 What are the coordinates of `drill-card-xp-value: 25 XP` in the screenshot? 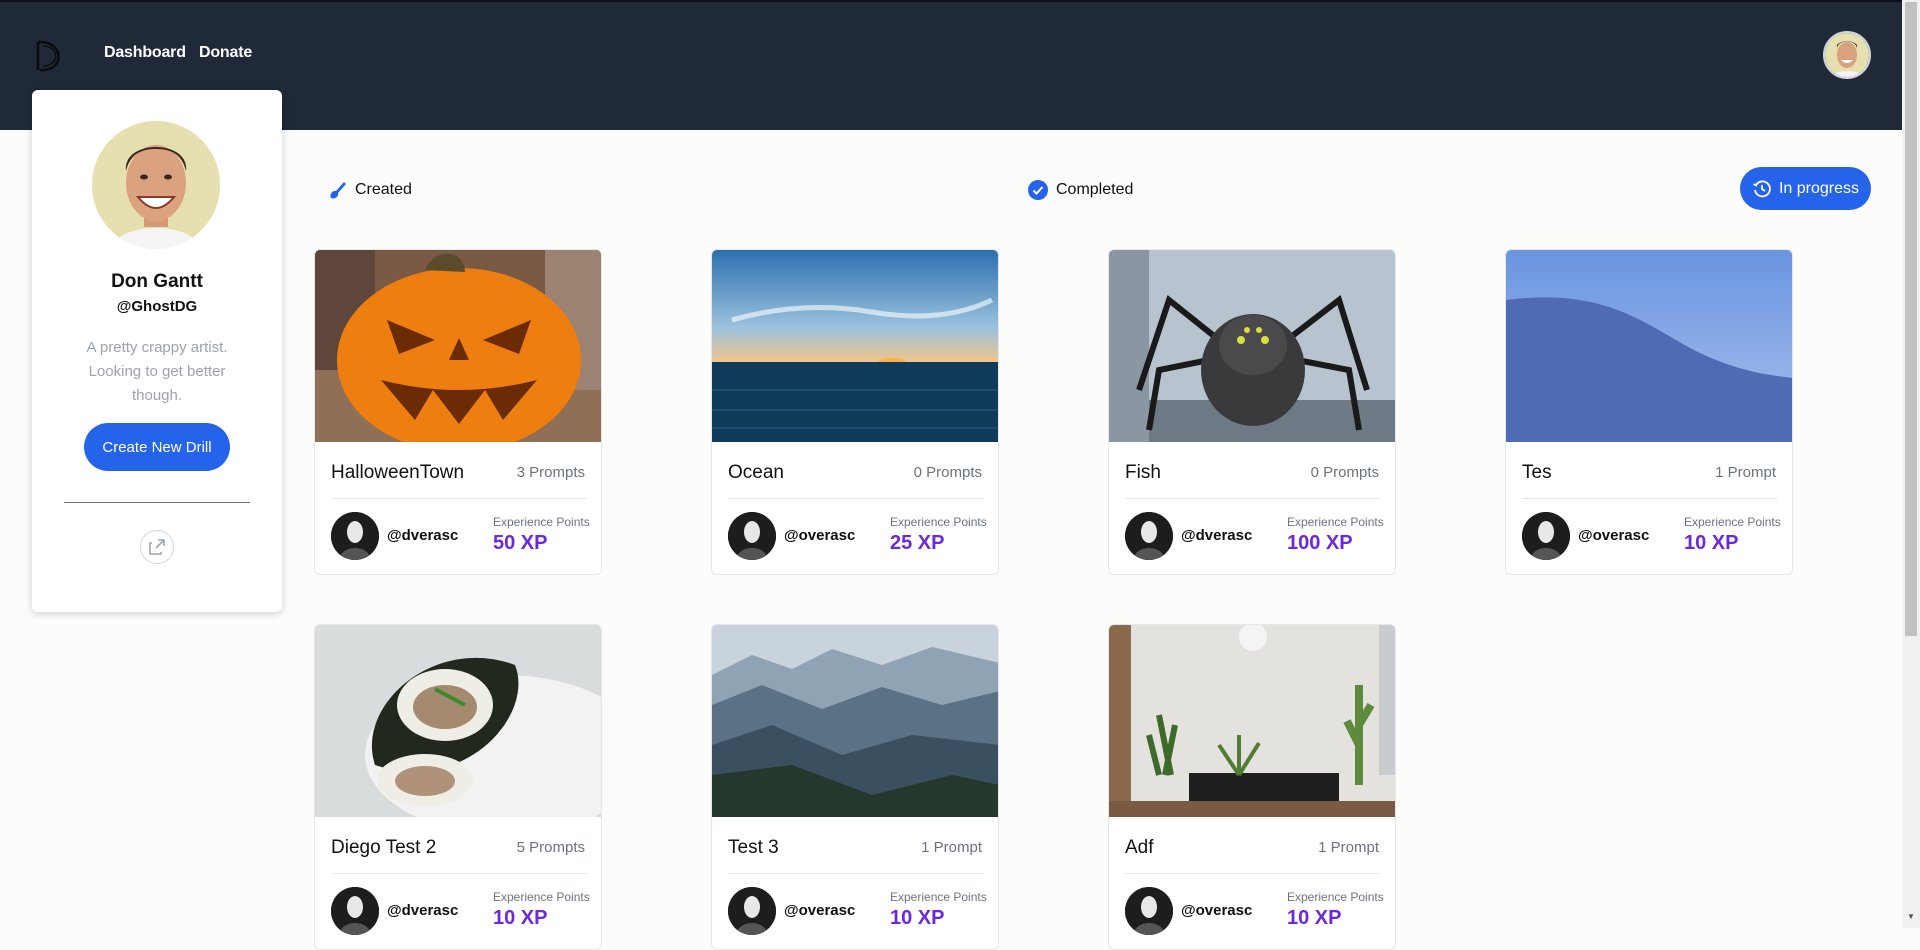 It's located at (917, 543).